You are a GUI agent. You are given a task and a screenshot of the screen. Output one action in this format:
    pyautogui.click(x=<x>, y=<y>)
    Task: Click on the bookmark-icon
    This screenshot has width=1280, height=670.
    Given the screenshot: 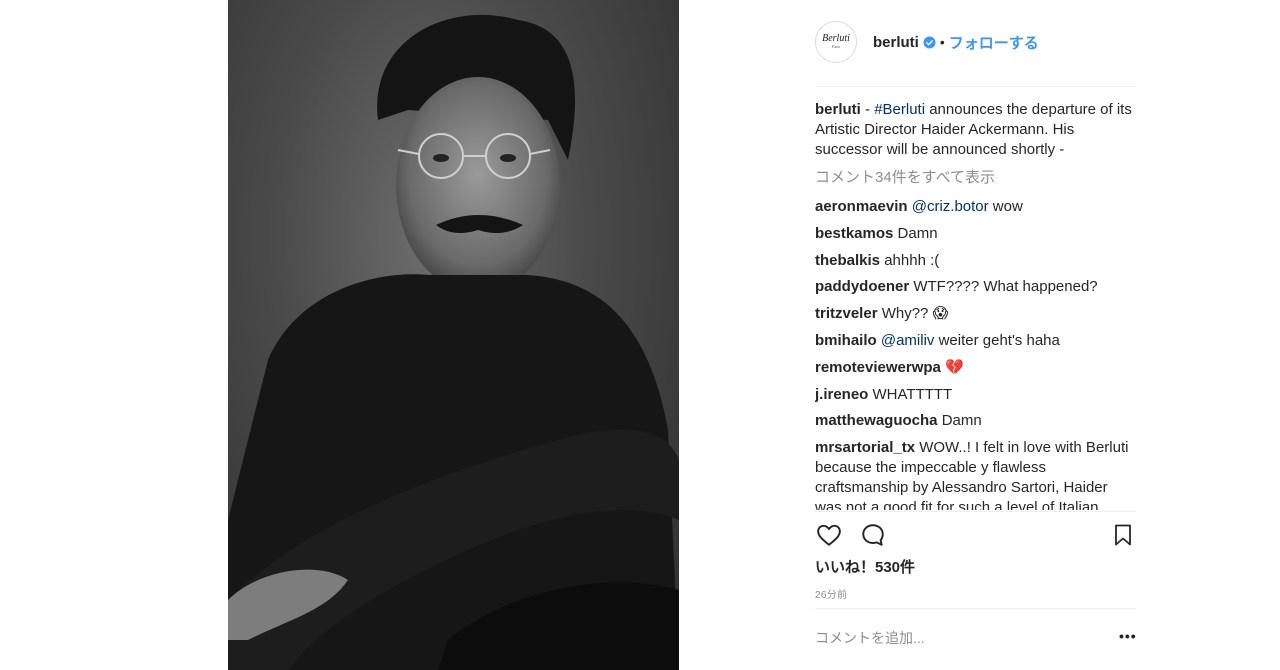 What is the action you would take?
    pyautogui.click(x=1123, y=535)
    